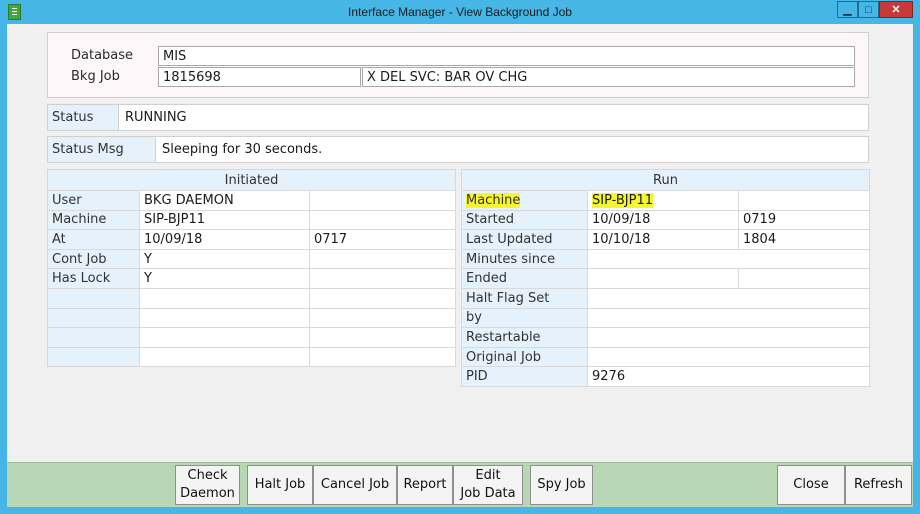 The width and height of the screenshot is (920, 514). What do you see at coordinates (93, 259) in the screenshot?
I see `initiated-label: Cont Job` at bounding box center [93, 259].